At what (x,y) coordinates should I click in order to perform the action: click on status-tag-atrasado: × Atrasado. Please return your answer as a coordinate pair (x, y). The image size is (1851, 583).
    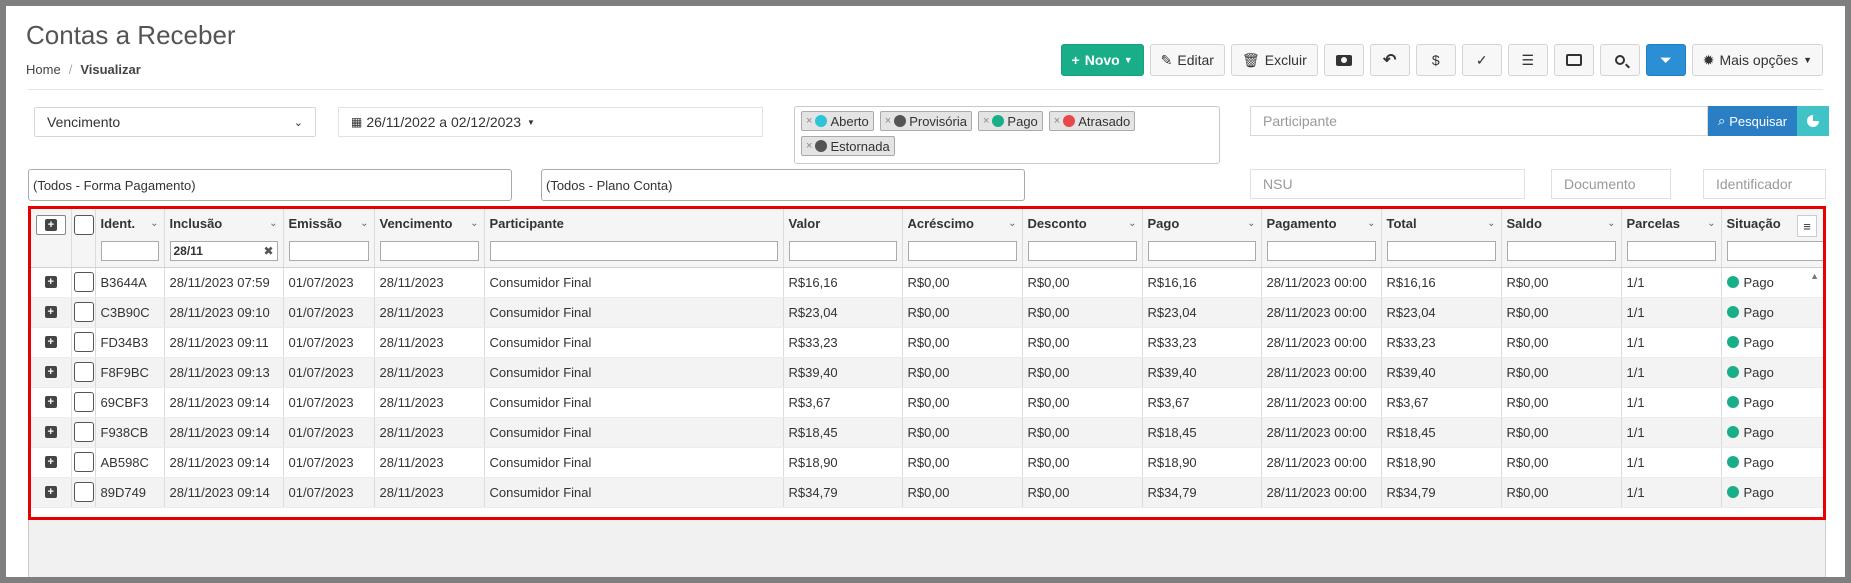
    Looking at the image, I should click on (1092, 121).